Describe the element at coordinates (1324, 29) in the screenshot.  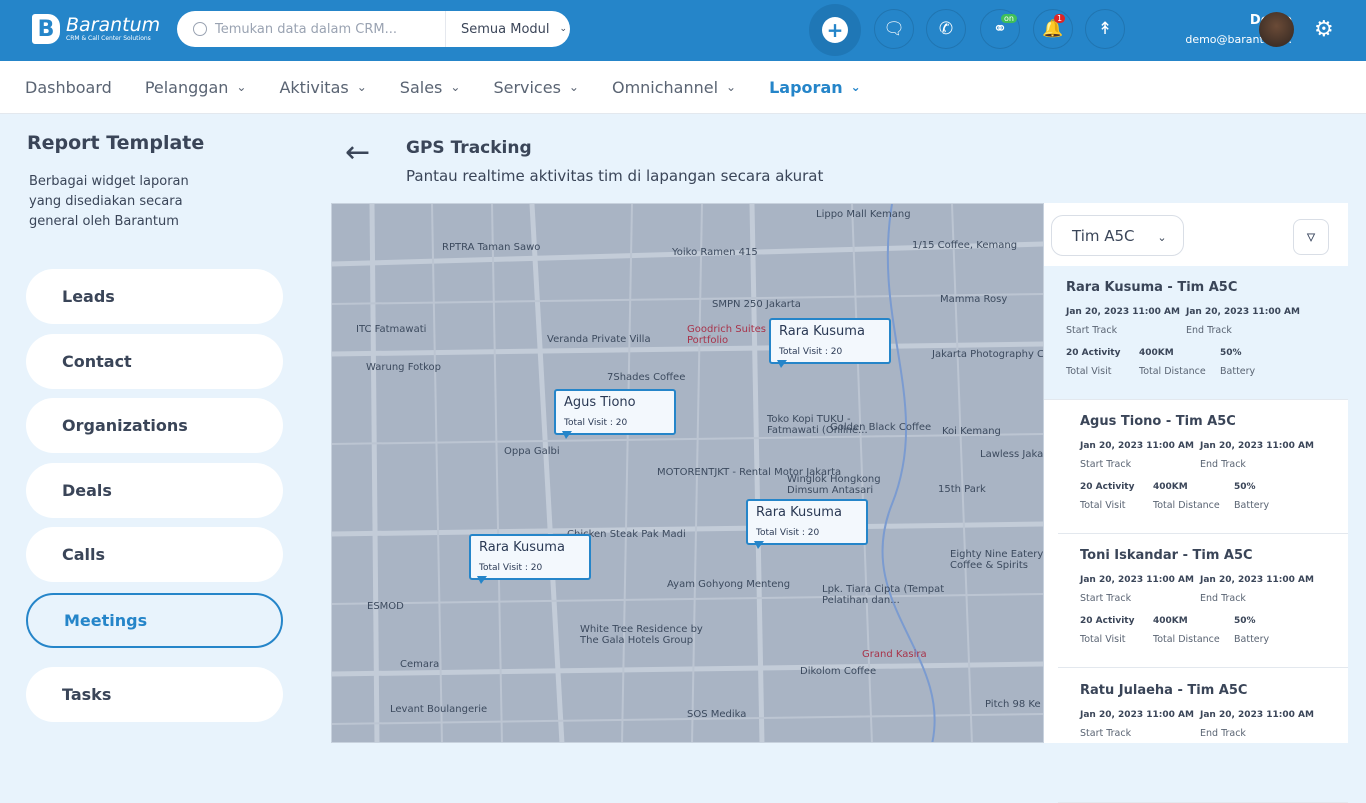
I see `gear-icon: ⚙` at that location.